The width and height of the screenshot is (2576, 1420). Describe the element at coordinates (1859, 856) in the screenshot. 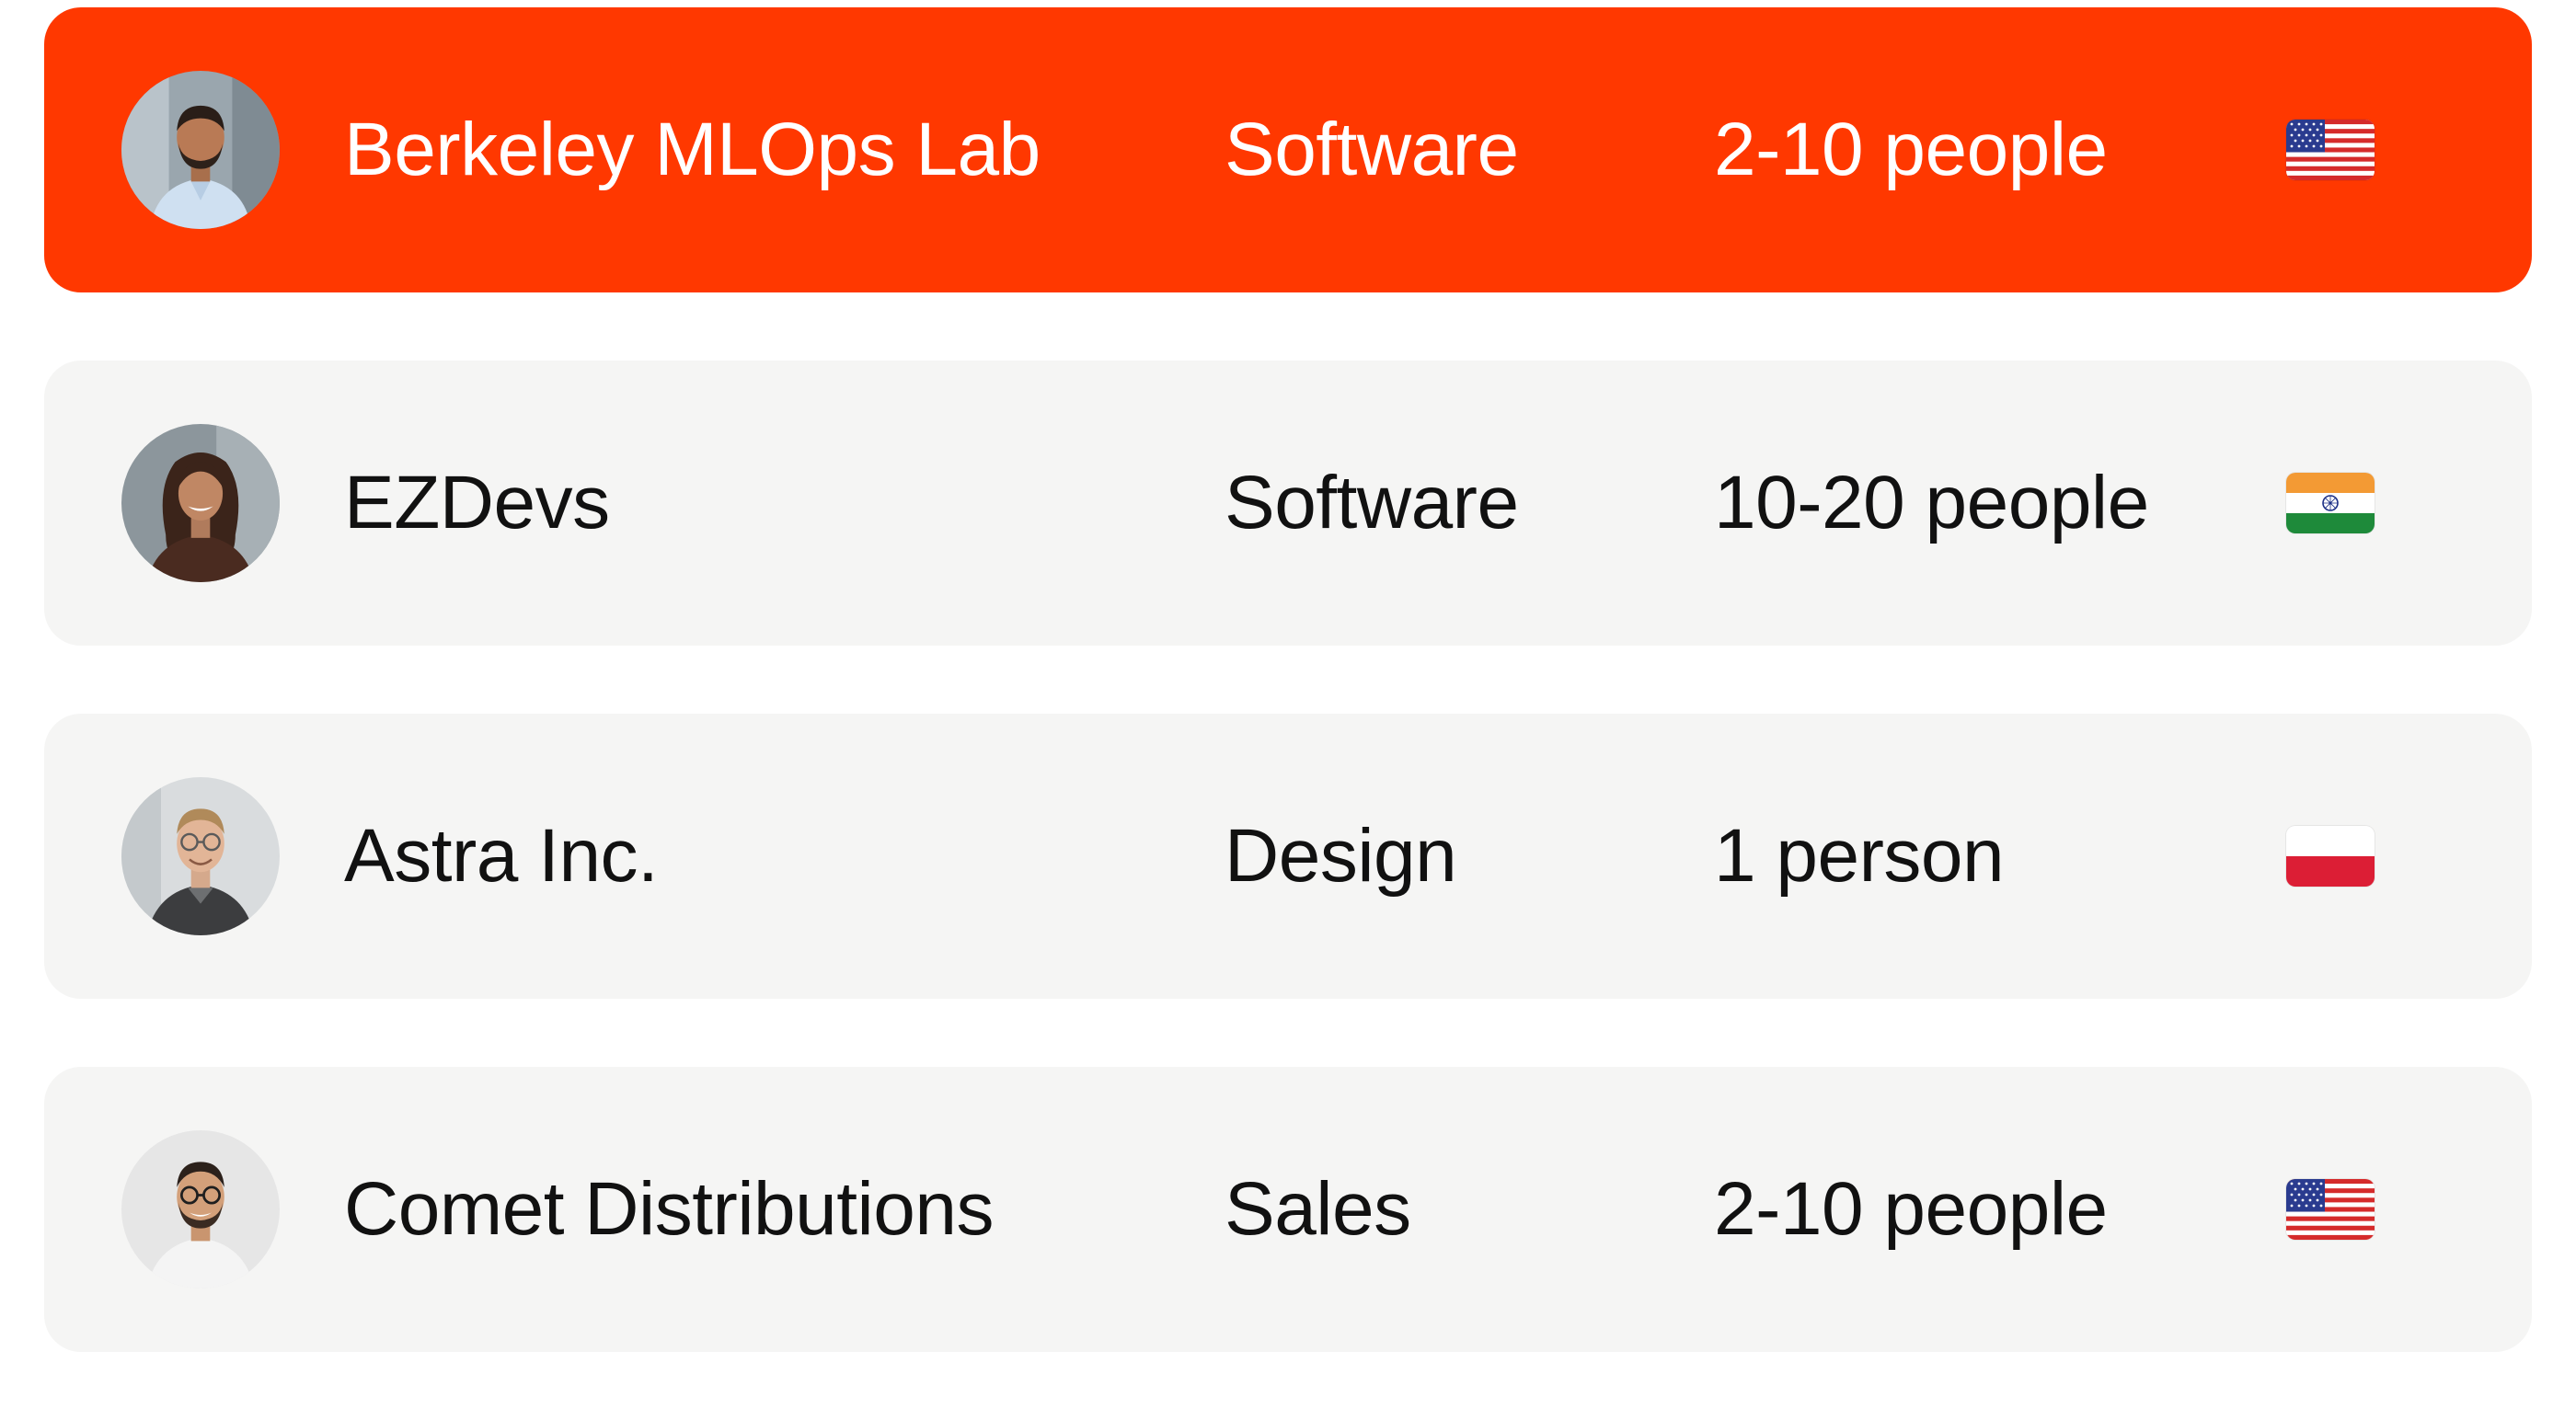

I see `company-size: 1 person` at that location.